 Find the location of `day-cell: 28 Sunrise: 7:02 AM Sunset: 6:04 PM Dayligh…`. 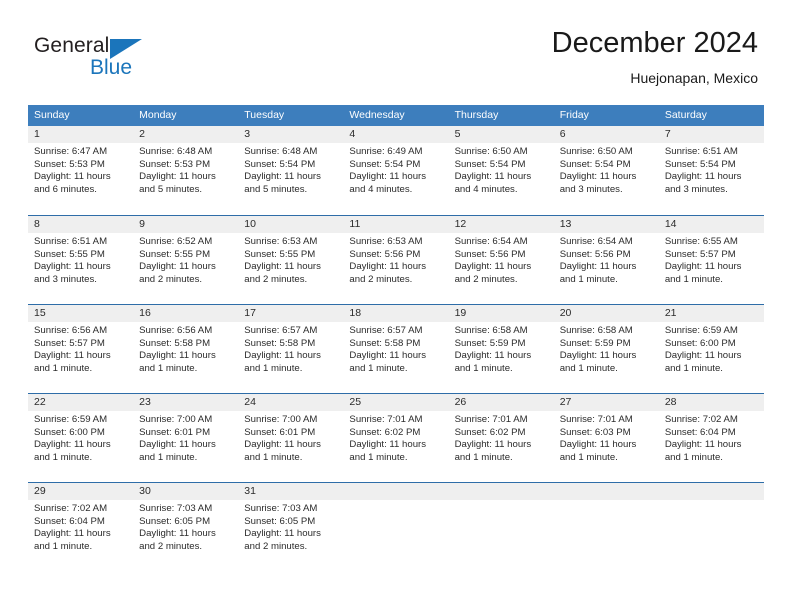

day-cell: 28 Sunrise: 7:02 AM Sunset: 6:04 PM Dayligh… is located at coordinates (711, 438).